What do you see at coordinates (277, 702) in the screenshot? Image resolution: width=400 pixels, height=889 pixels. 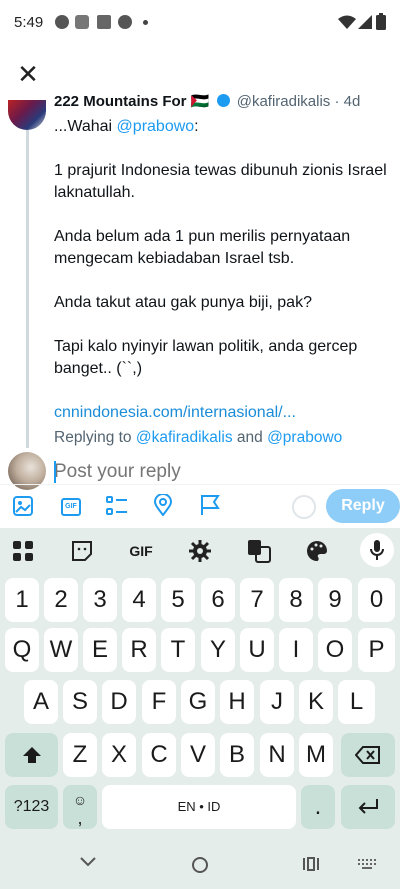 I see `key-j: J` at bounding box center [277, 702].